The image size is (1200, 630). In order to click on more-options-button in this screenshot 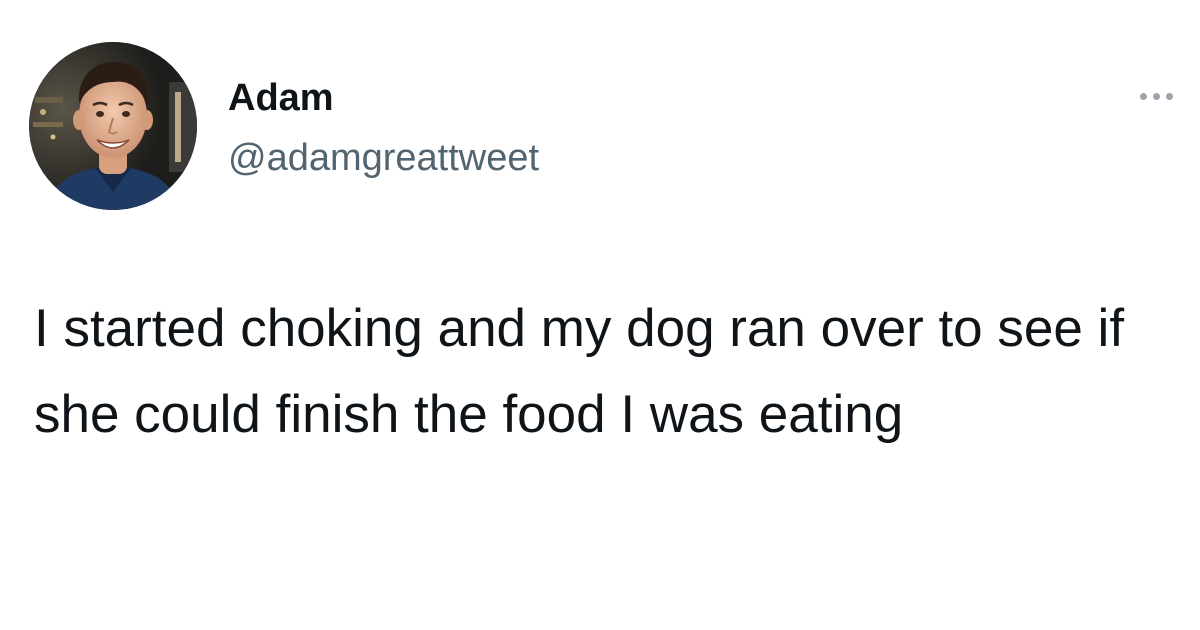, I will do `click(1156, 96)`.